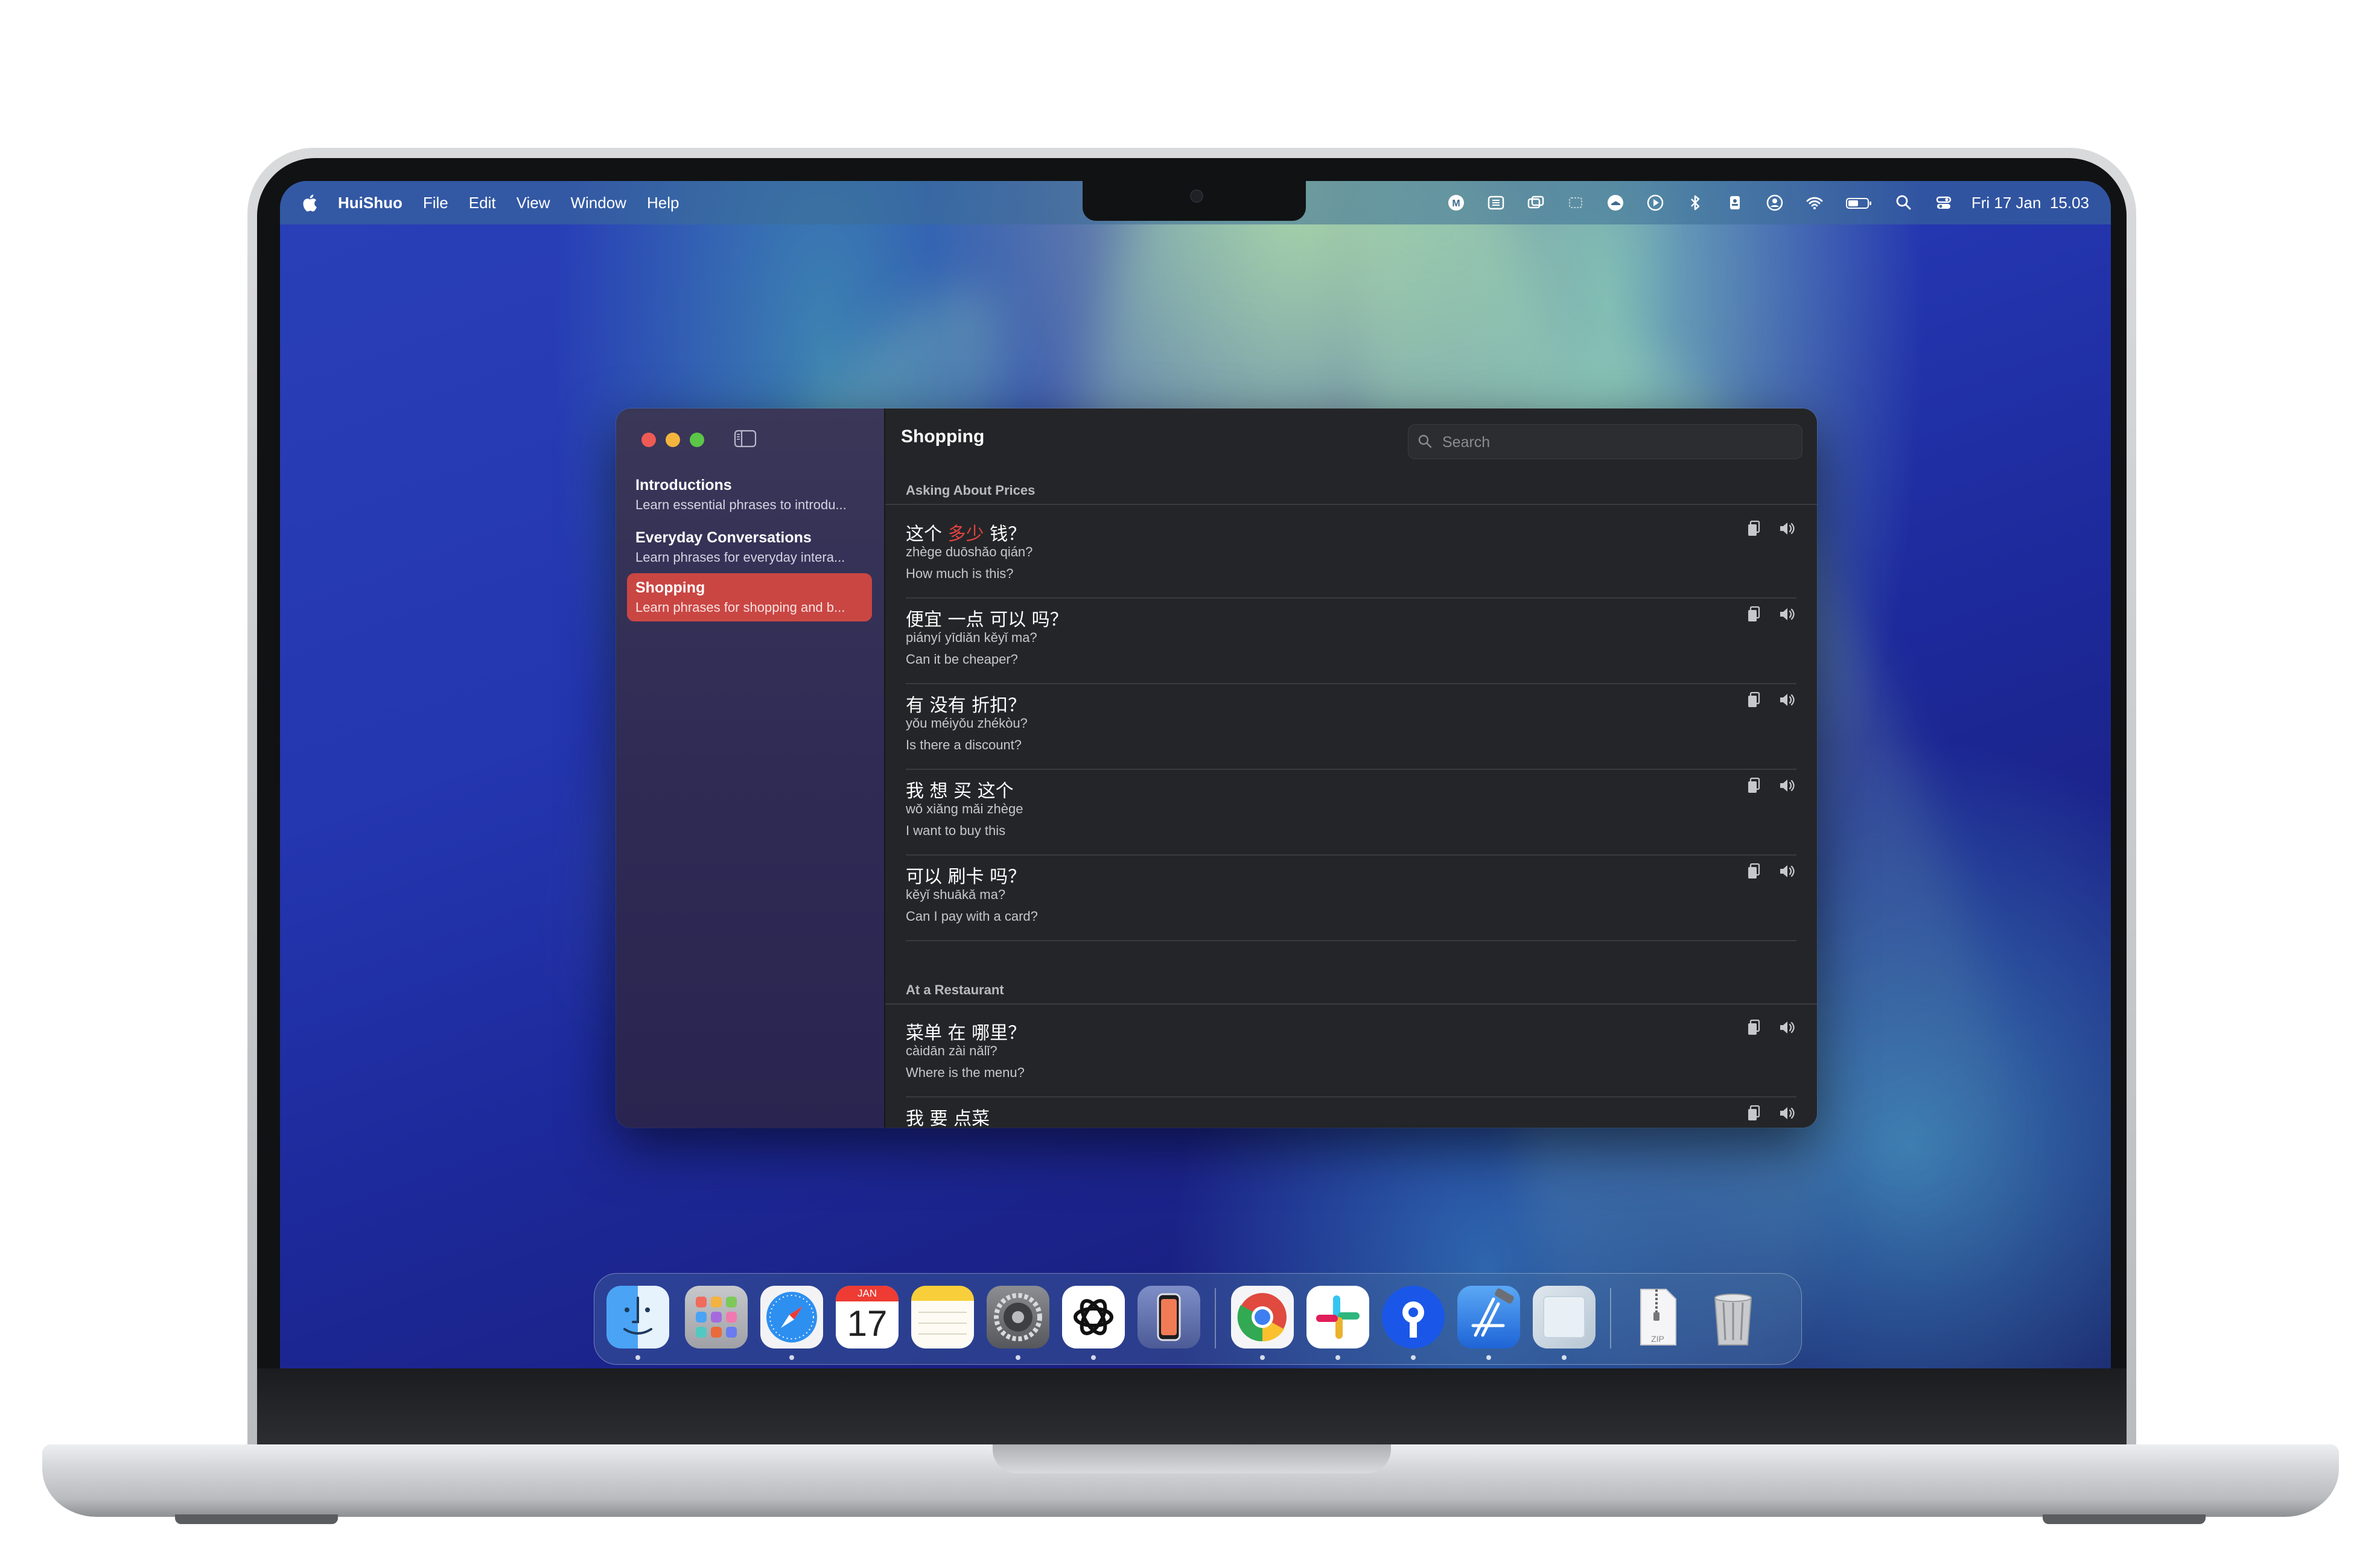 This screenshot has width=2380, height=1547. I want to click on phrase-row: 我 要 点菜, so click(1351, 1116).